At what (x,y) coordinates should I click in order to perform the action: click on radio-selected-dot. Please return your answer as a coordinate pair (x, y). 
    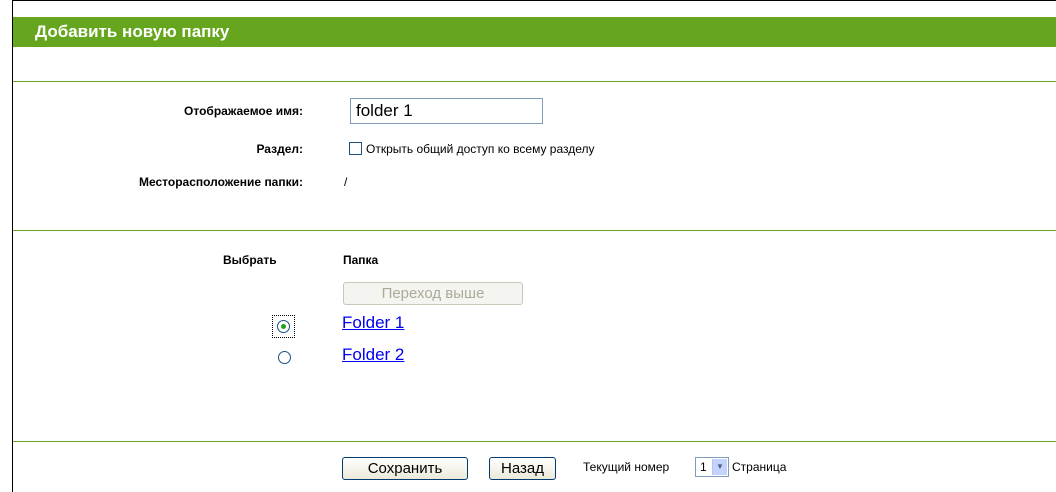
    Looking at the image, I should click on (283, 326).